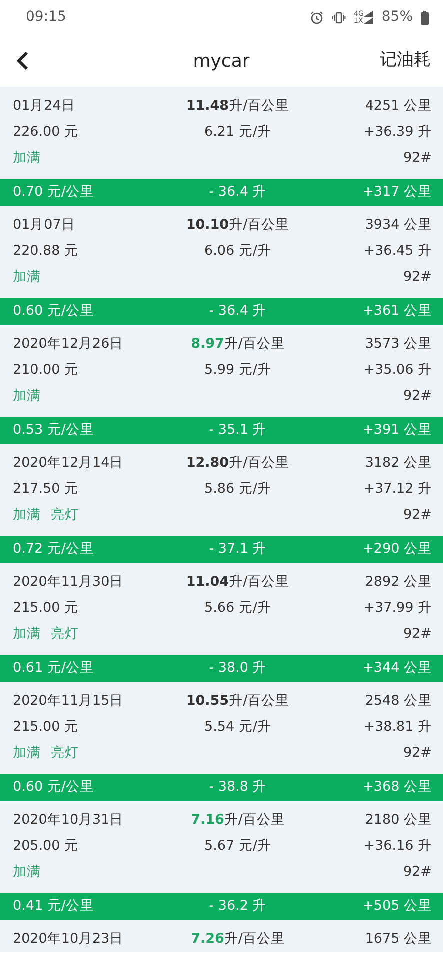 The image size is (443, 960). Describe the element at coordinates (54, 430) in the screenshot. I see `cost-per-km: 0.53 元/公里` at that location.